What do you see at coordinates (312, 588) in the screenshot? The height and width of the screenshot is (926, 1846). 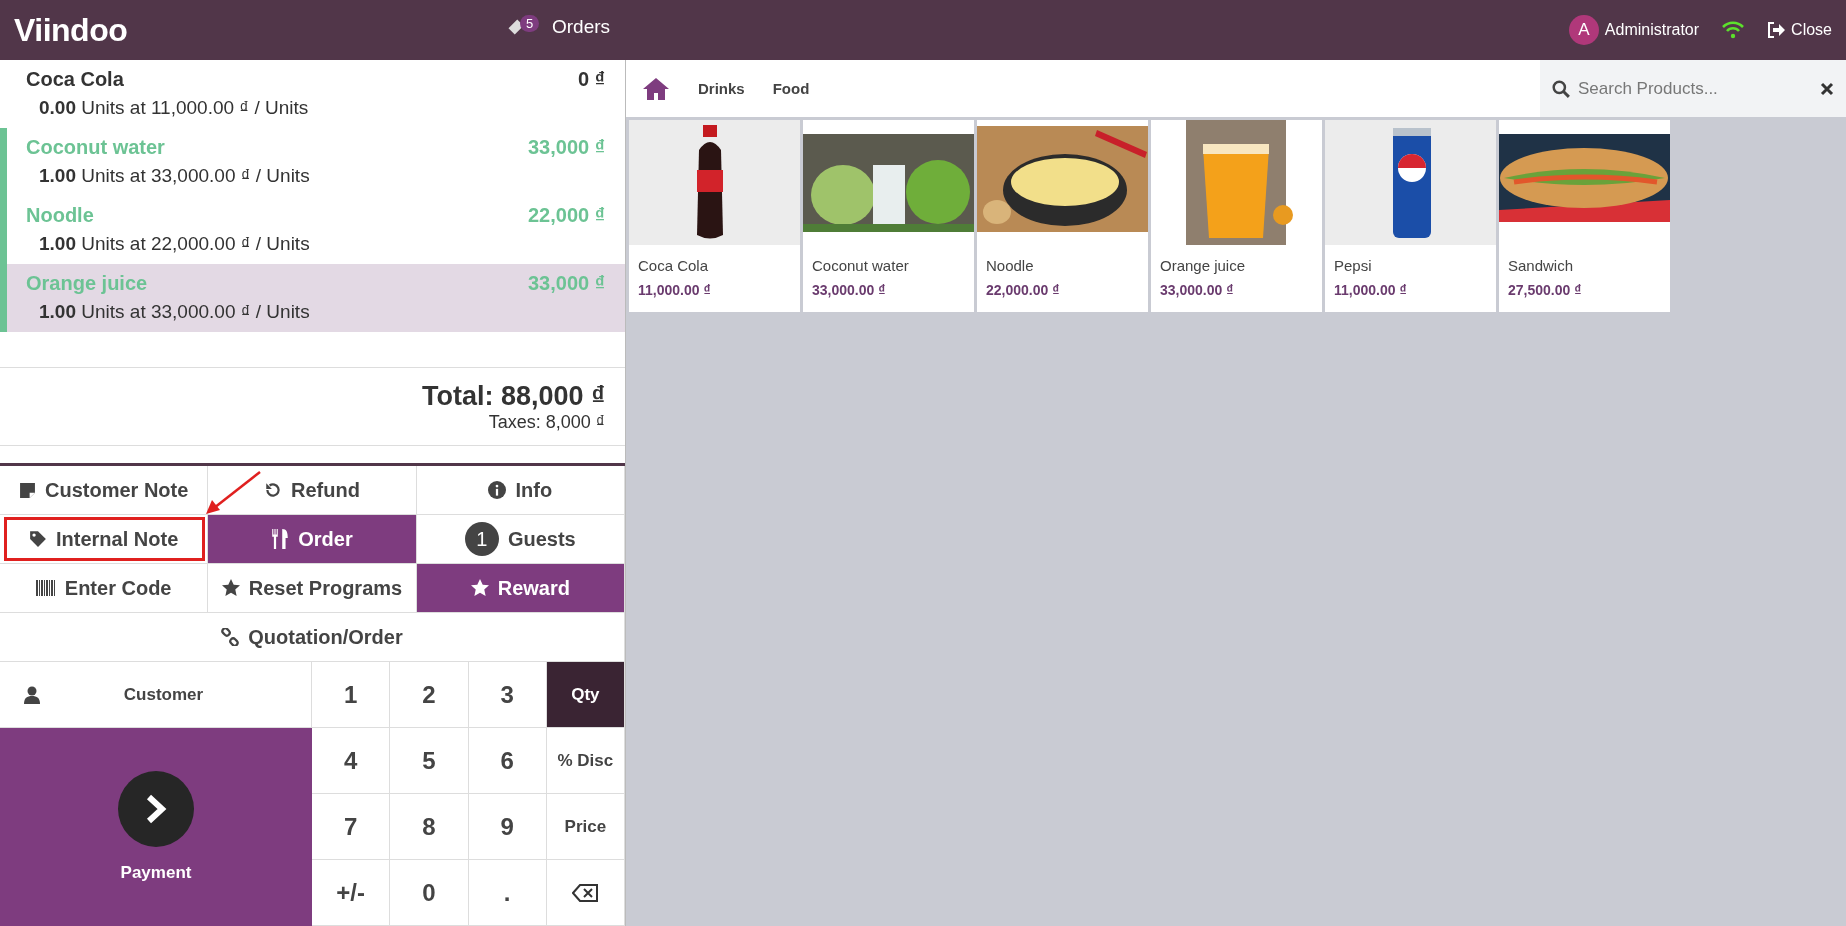 I see `control-button: Reset Programs` at bounding box center [312, 588].